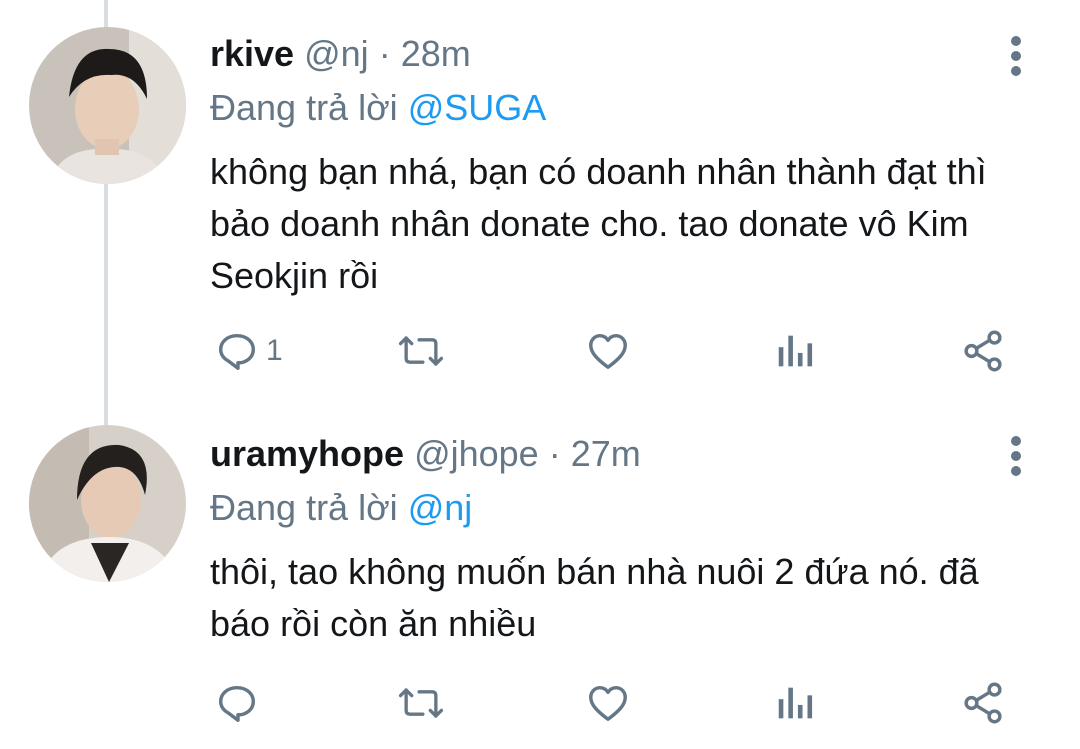 The height and width of the screenshot is (749, 1080). What do you see at coordinates (336, 53) in the screenshot?
I see `user-handle: @nj` at bounding box center [336, 53].